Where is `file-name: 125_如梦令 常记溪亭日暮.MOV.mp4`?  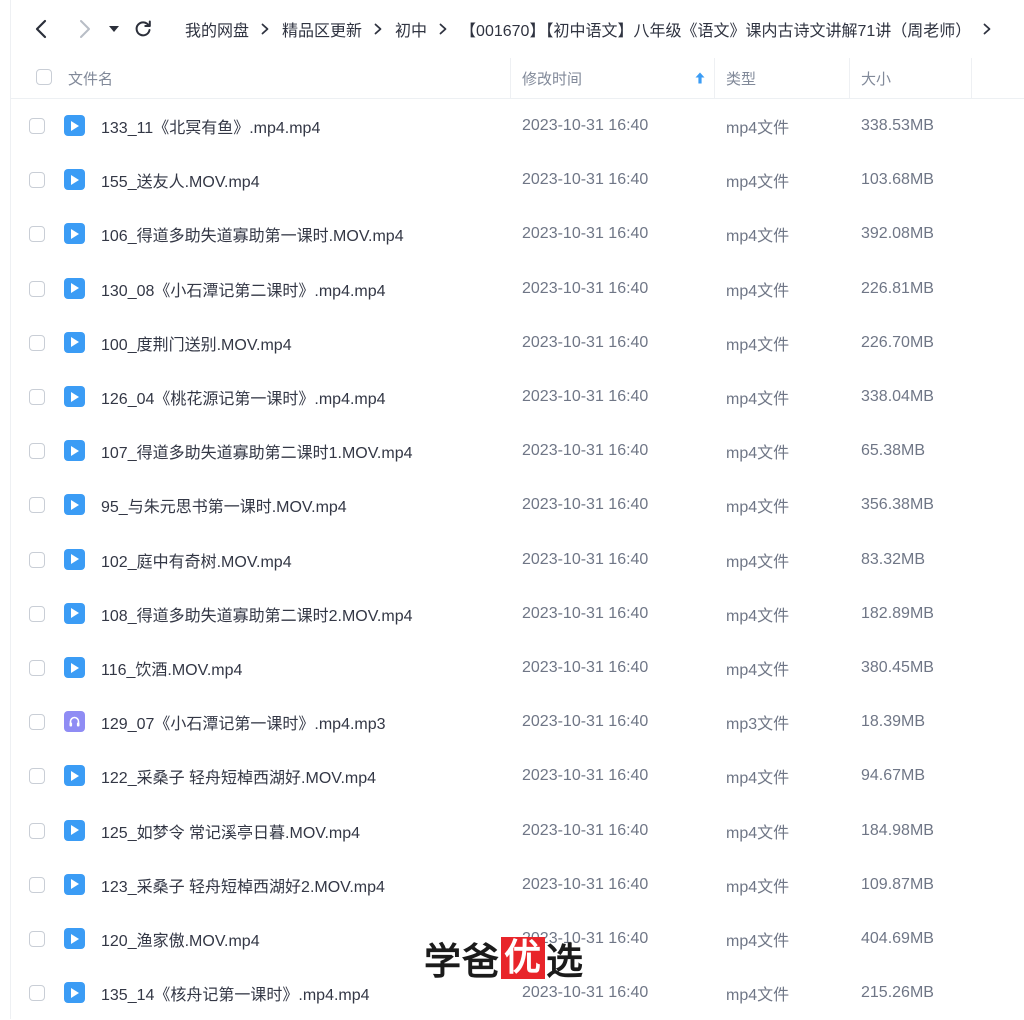 file-name: 125_如梦令 常记溪亭日暮.MOV.mp4 is located at coordinates (230, 831).